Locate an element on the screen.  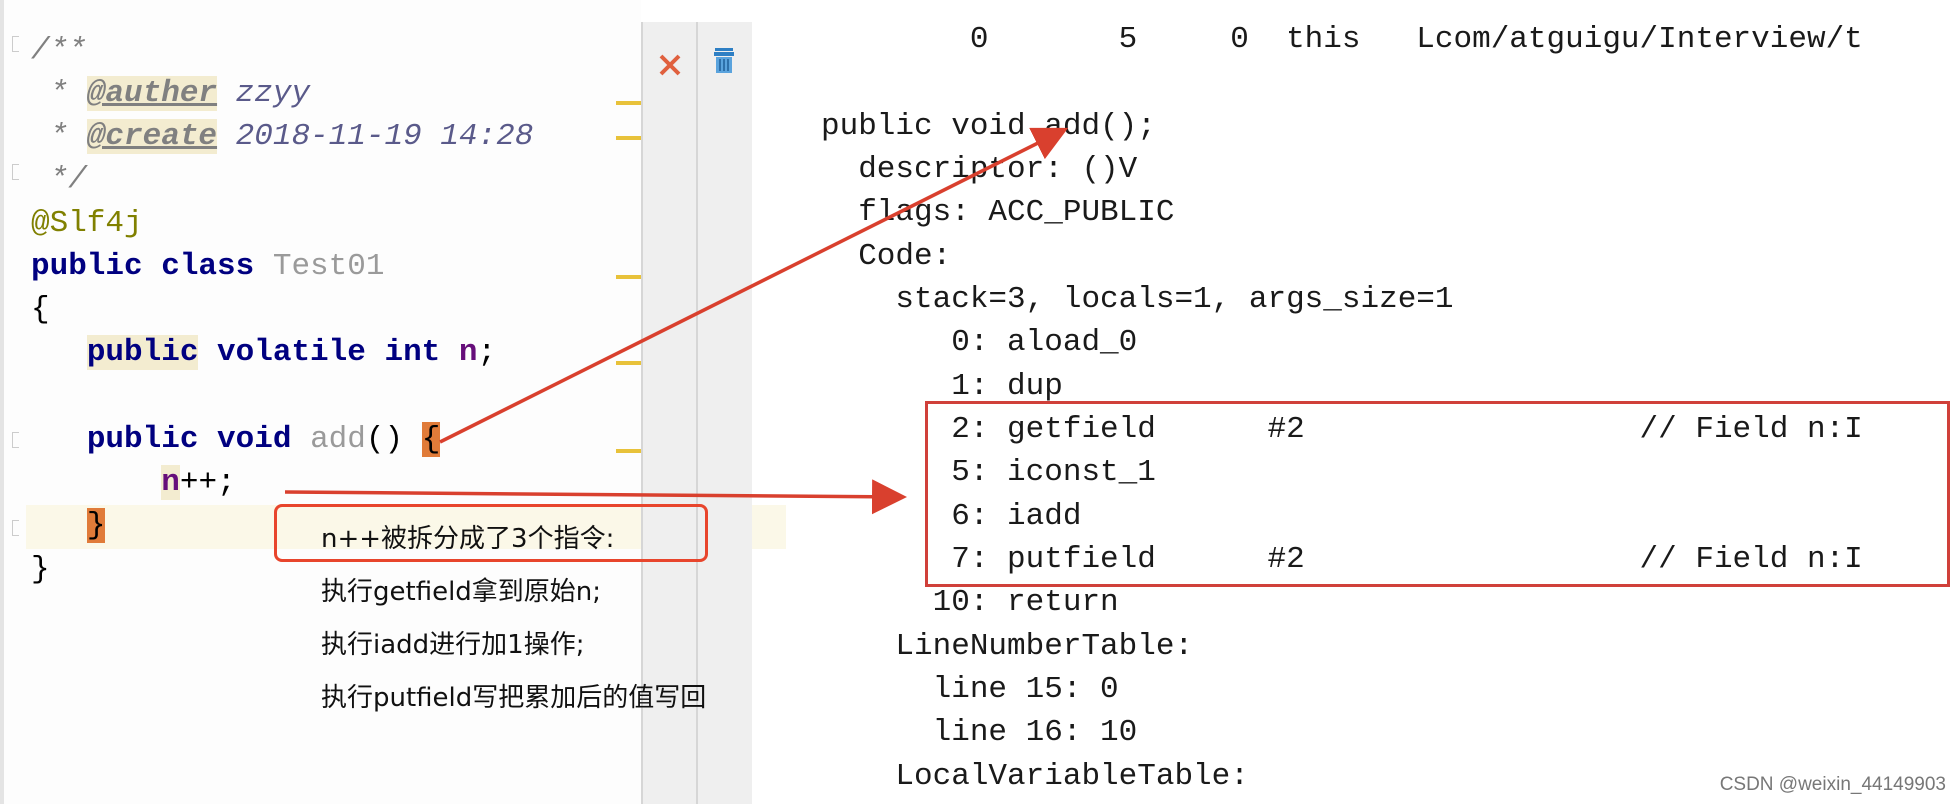
arrow-increment-to-instructions is located at coordinates (595, 497).